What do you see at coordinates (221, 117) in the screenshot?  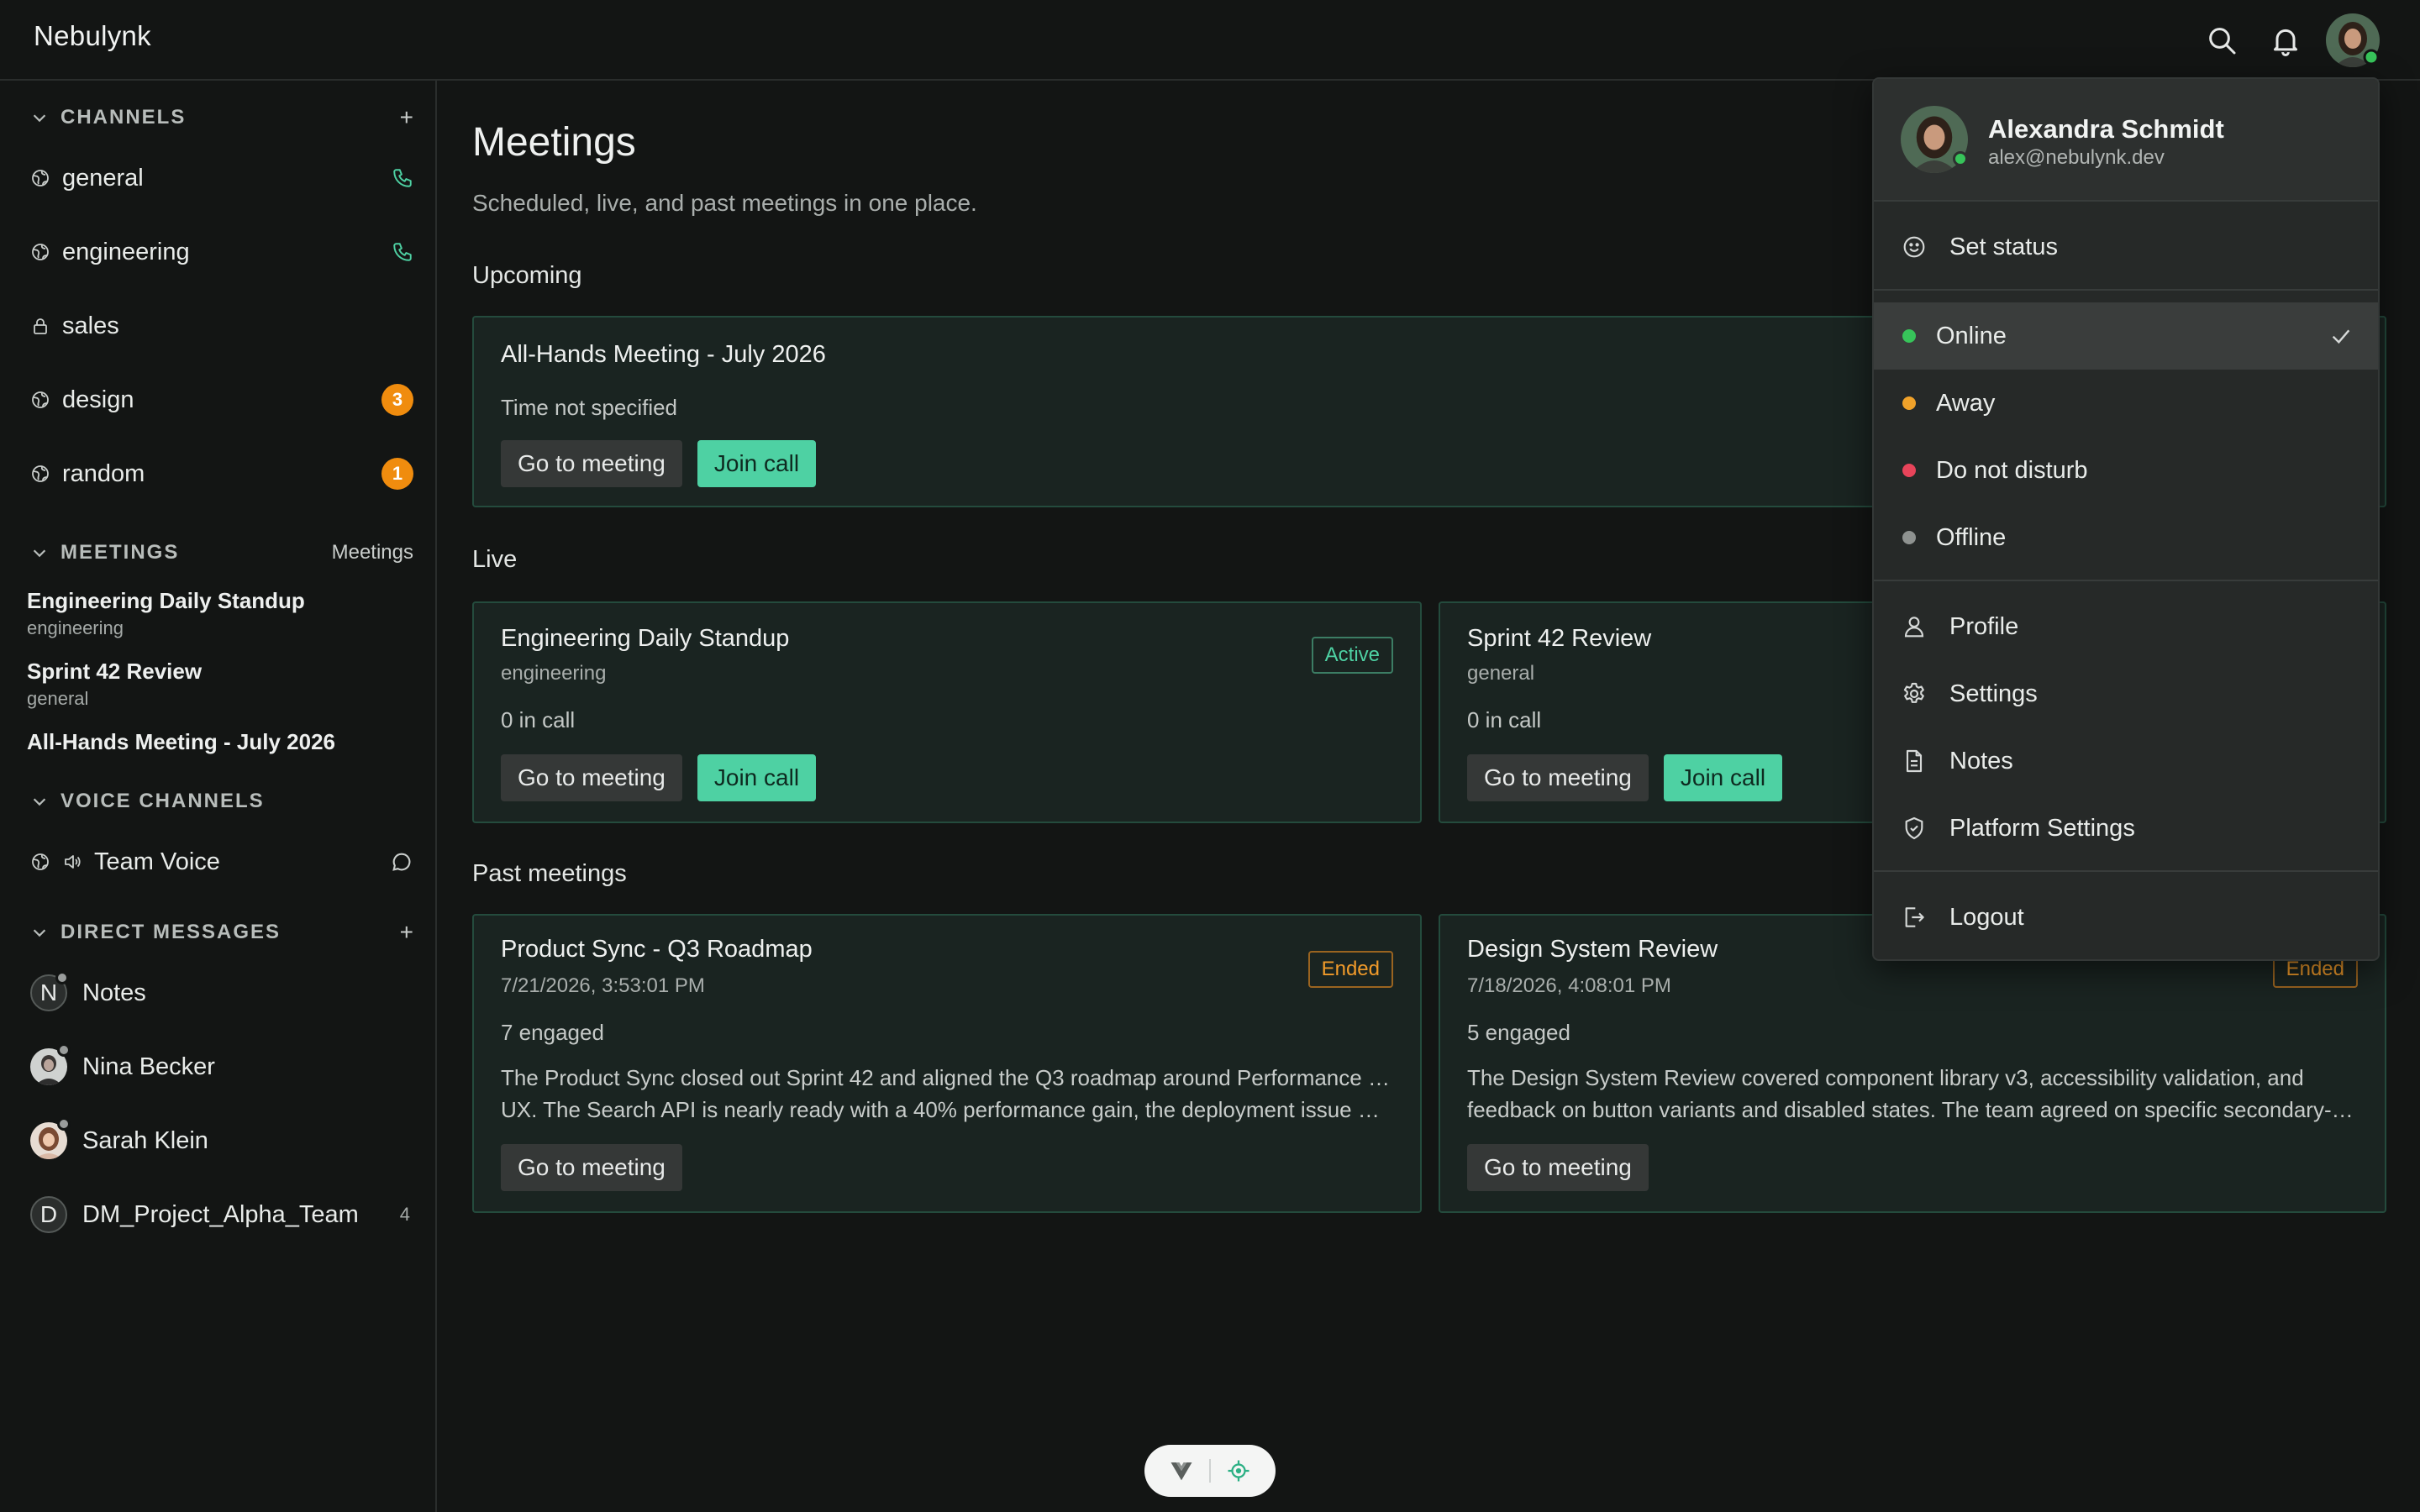 I see `channels-section-header: CHANNELS +` at bounding box center [221, 117].